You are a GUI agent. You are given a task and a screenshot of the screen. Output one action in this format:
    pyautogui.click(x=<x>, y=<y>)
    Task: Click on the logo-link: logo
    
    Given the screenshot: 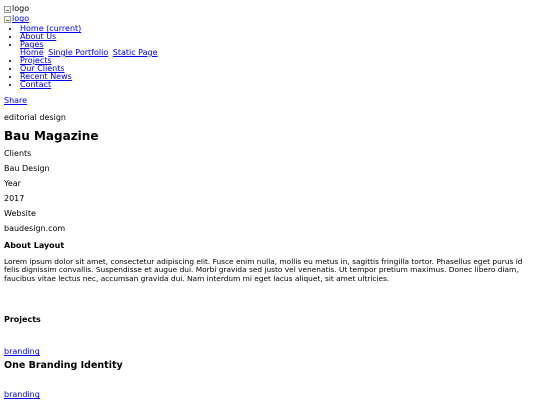 What is the action you would take?
    pyautogui.click(x=270, y=19)
    